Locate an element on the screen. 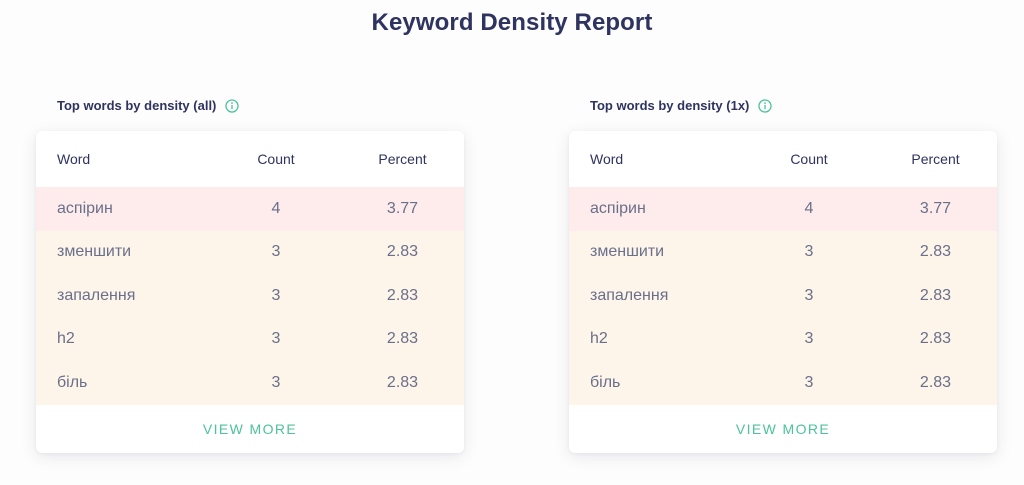 The image size is (1024, 485). page-title: Keyword Density Report is located at coordinates (512, 22).